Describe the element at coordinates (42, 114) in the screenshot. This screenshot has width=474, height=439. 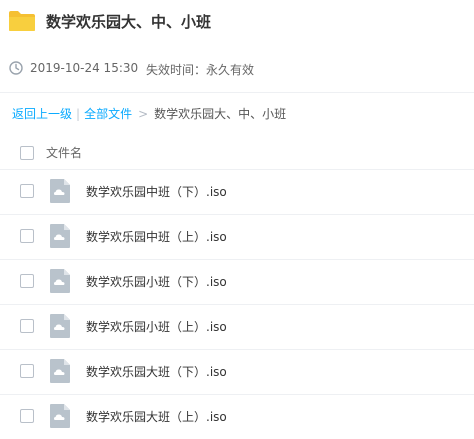
I see `back-link: 返回上一级` at that location.